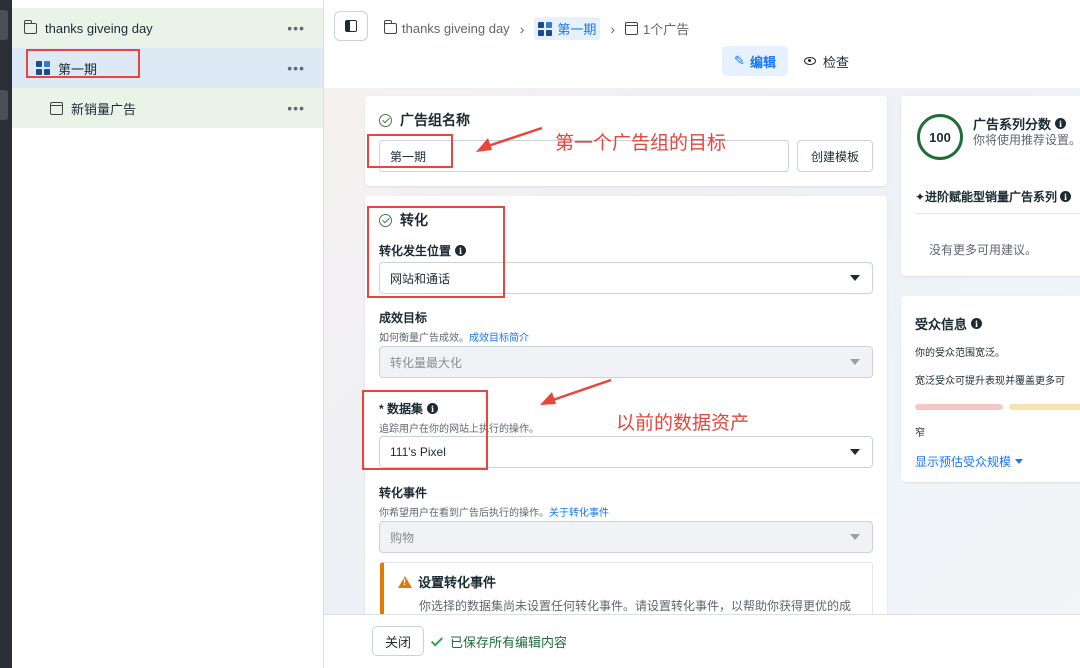 The height and width of the screenshot is (668, 1080). I want to click on divider, so click(997, 213).